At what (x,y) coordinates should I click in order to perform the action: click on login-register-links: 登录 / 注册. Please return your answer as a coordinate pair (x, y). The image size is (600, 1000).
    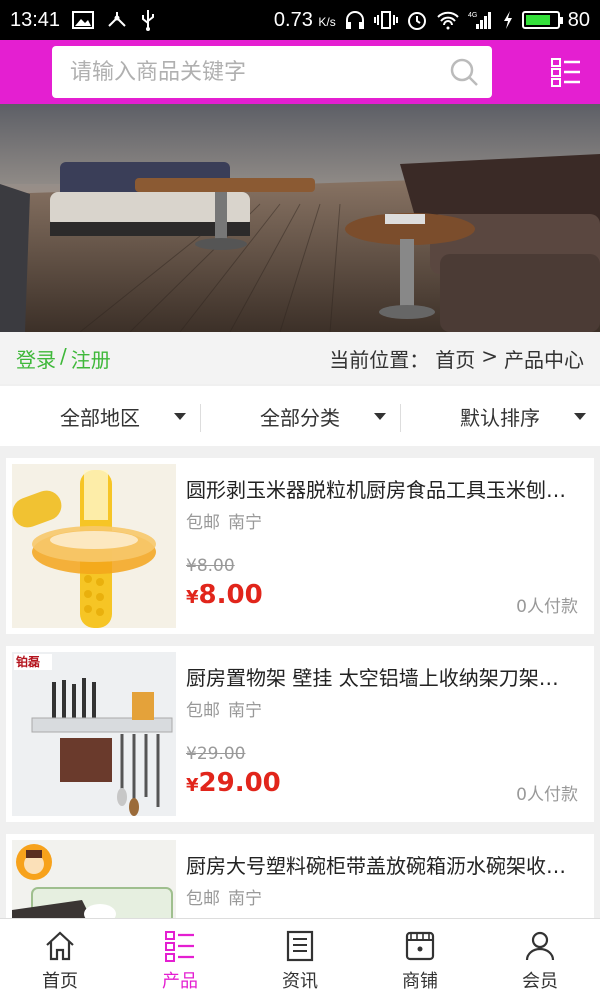
    Looking at the image, I should click on (63, 358).